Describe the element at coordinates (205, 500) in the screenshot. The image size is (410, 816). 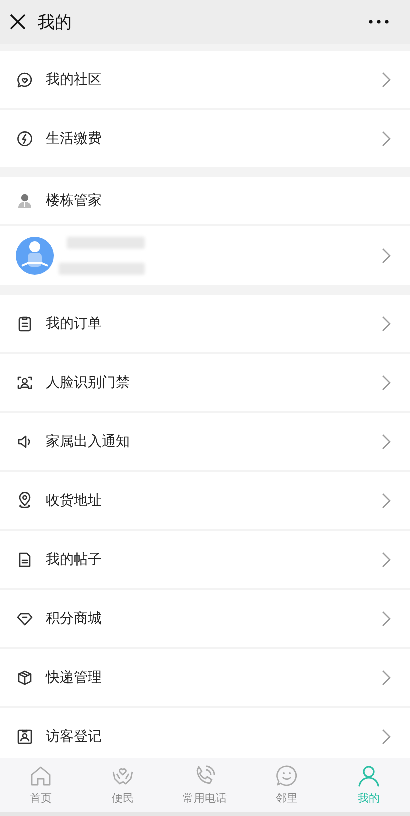
I see `menu-item: 收货地址` at that location.